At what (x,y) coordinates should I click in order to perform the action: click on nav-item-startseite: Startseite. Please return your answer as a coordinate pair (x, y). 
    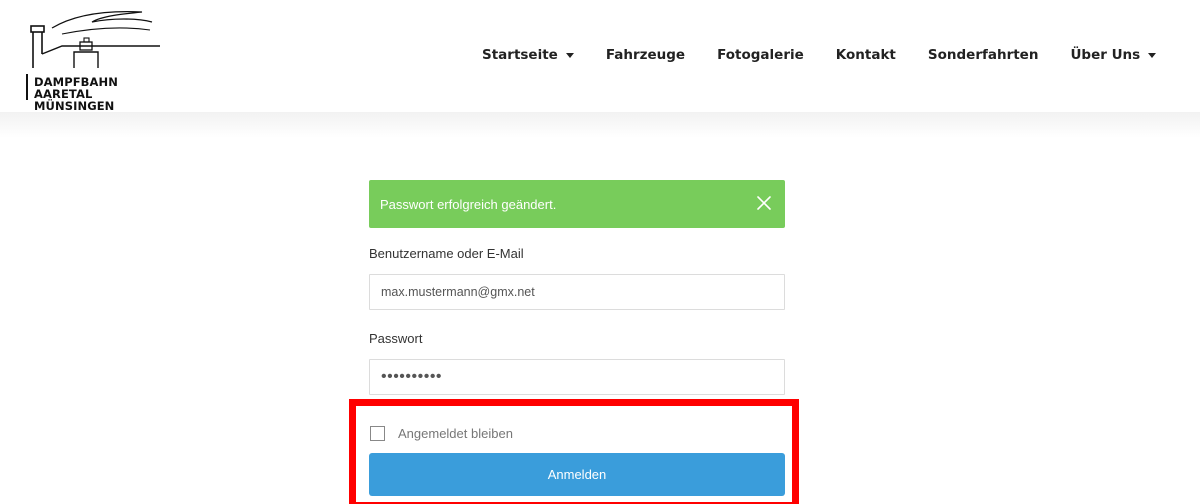
    Looking at the image, I should click on (528, 55).